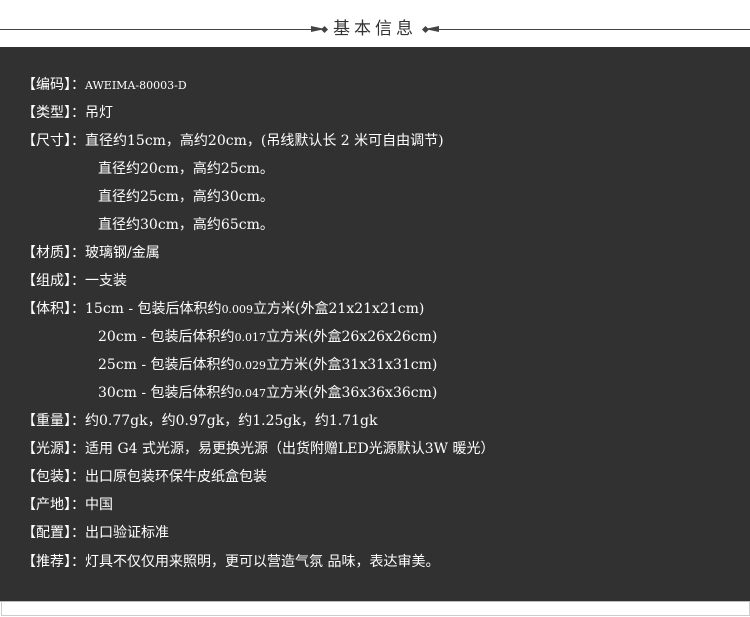 This screenshot has height=617, width=750. Describe the element at coordinates (53, 533) in the screenshot. I see `spec-label: 【配置】：` at that location.